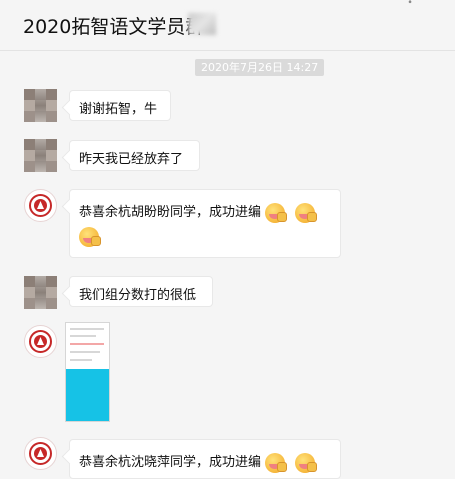  Describe the element at coordinates (118, 109) in the screenshot. I see `message-text: 谢谢拓智，牛` at that location.